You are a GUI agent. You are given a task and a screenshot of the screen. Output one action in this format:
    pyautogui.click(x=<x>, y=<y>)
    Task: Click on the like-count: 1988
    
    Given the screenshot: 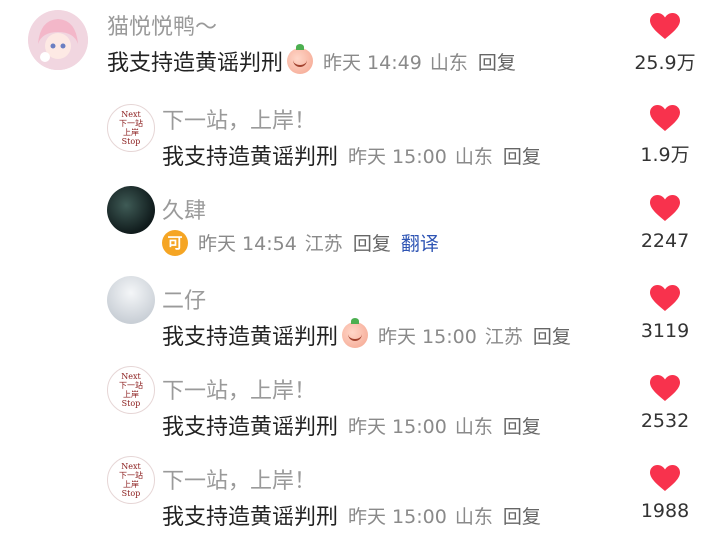 What is the action you would take?
    pyautogui.click(x=665, y=511)
    